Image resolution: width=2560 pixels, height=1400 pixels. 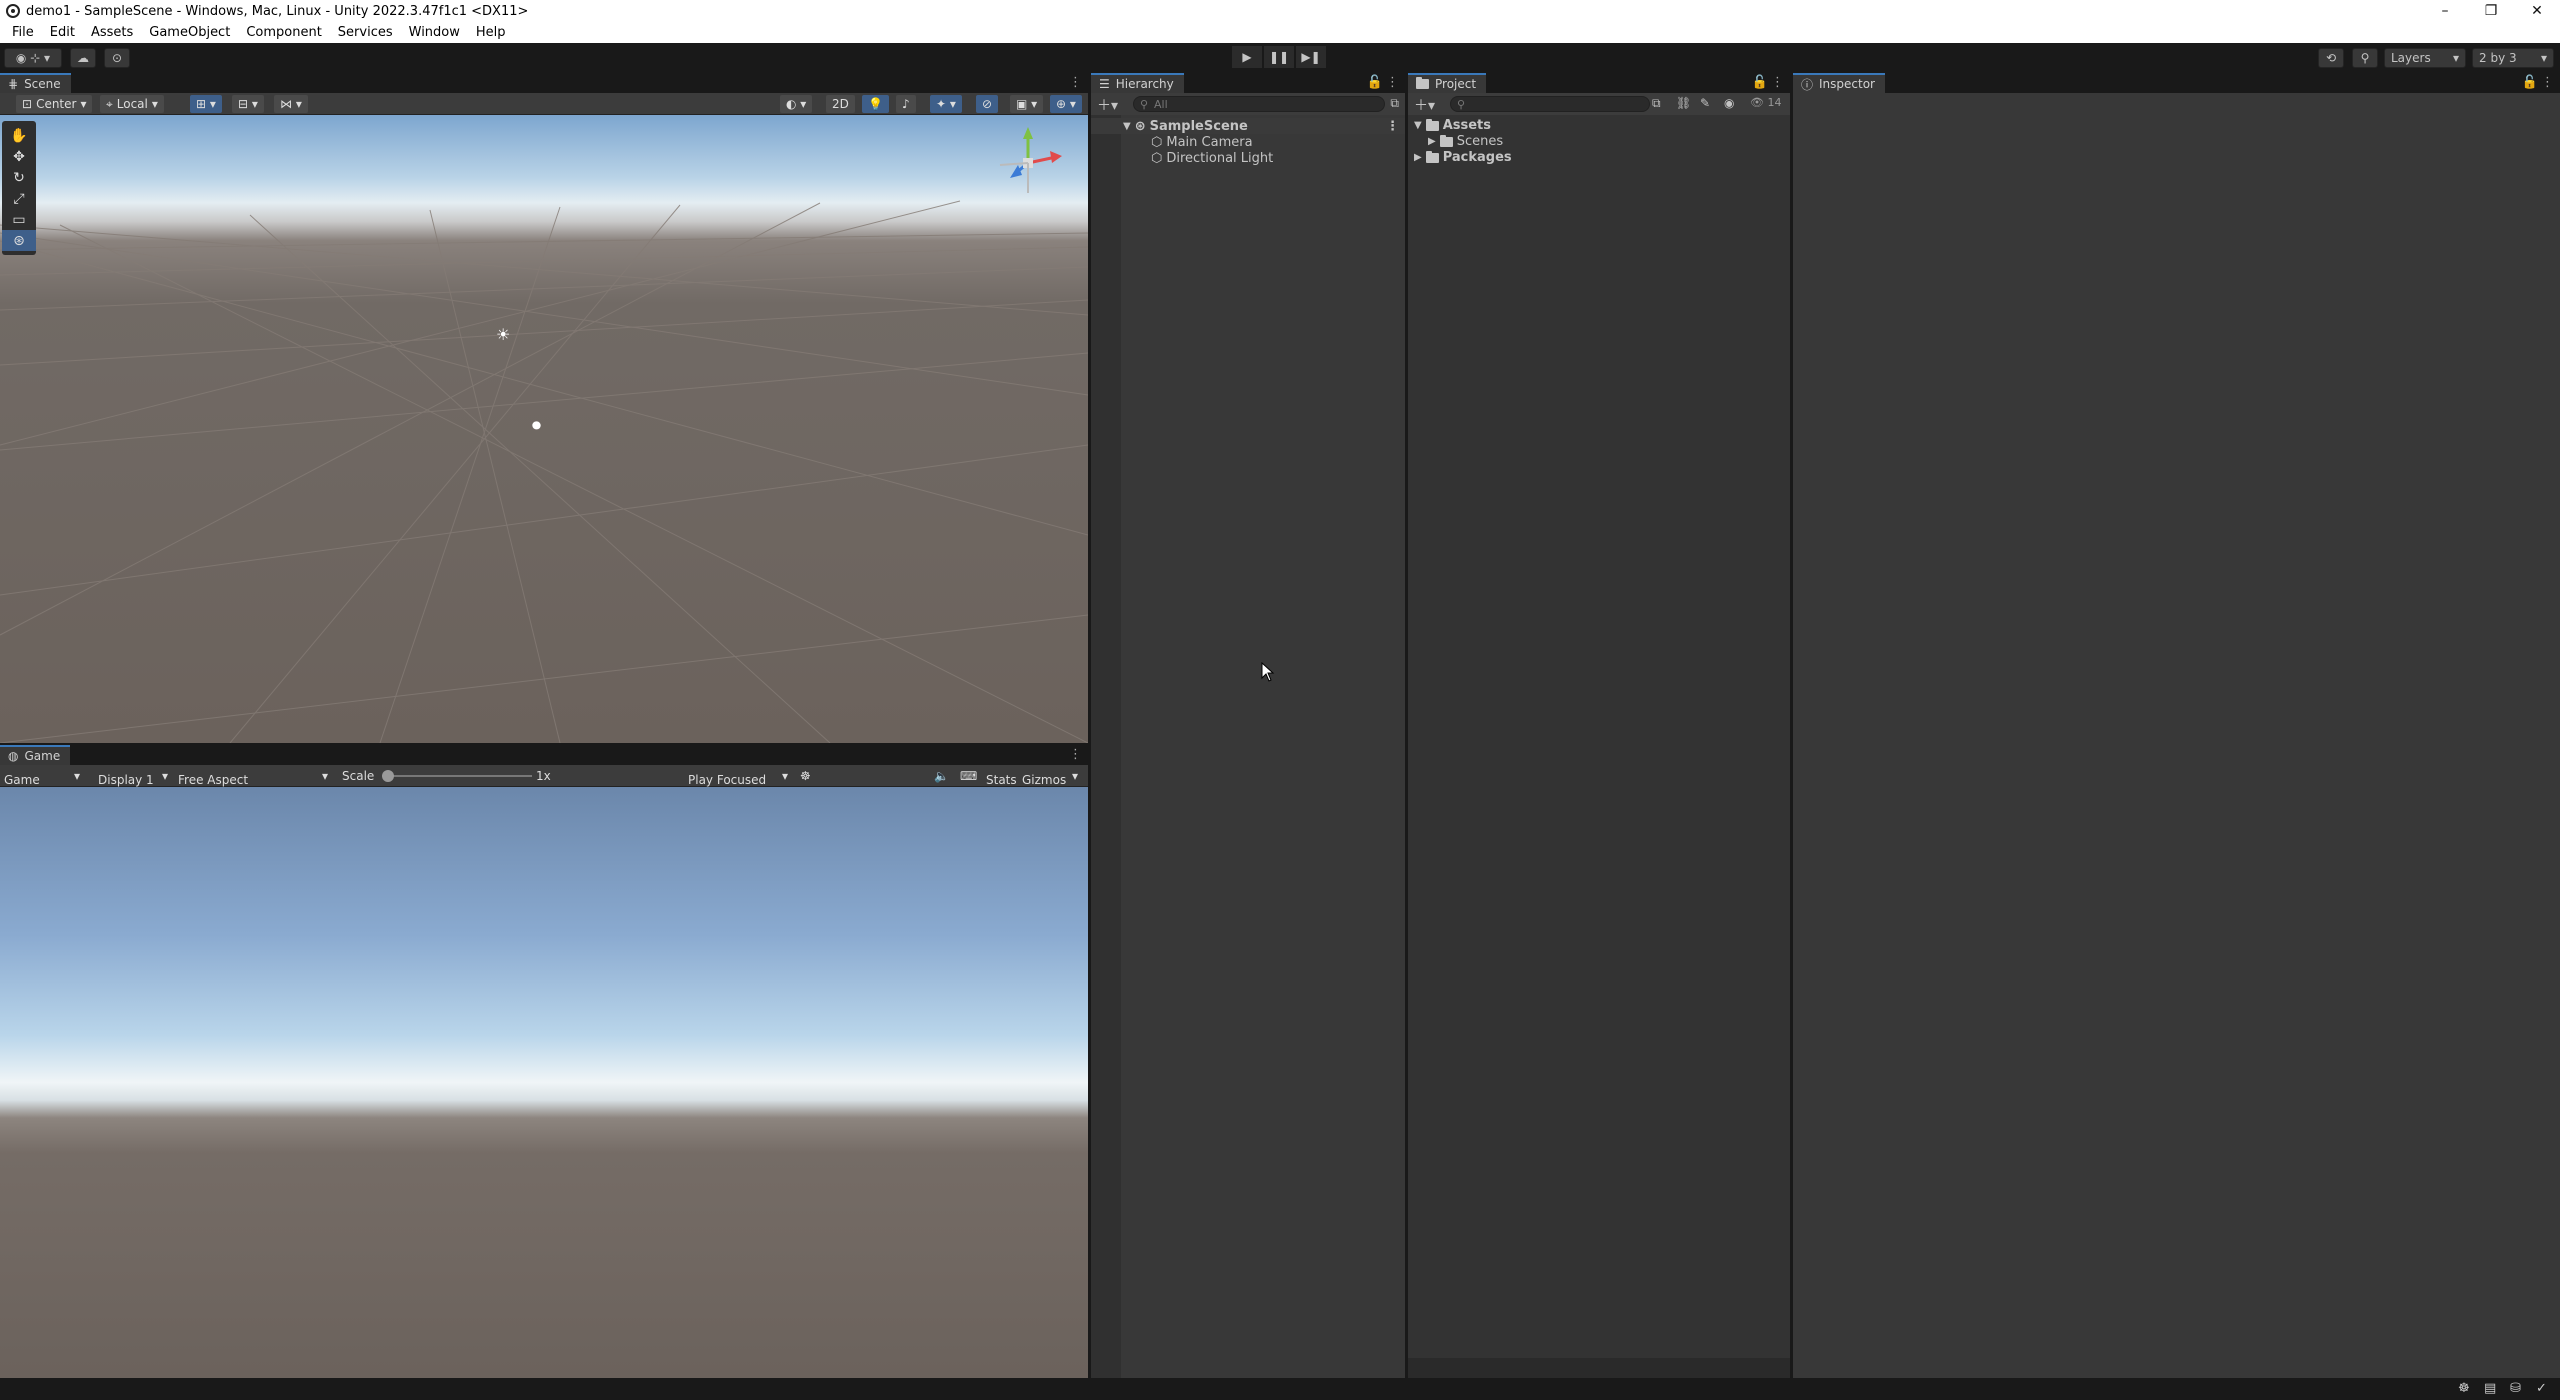 What do you see at coordinates (906, 104) in the screenshot?
I see `audio-toggle: ♪` at bounding box center [906, 104].